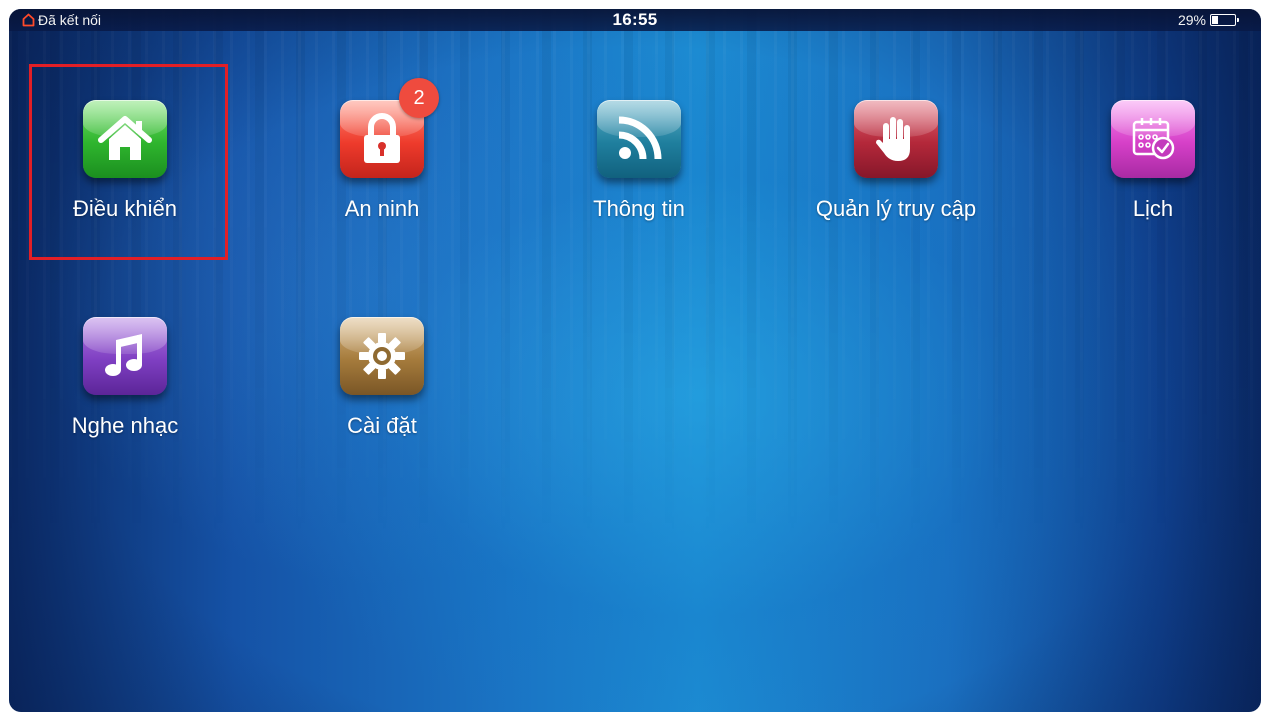 Image resolution: width=1262 pixels, height=713 pixels. What do you see at coordinates (382, 425) in the screenshot?
I see `app-label: Cài đặt` at bounding box center [382, 425].